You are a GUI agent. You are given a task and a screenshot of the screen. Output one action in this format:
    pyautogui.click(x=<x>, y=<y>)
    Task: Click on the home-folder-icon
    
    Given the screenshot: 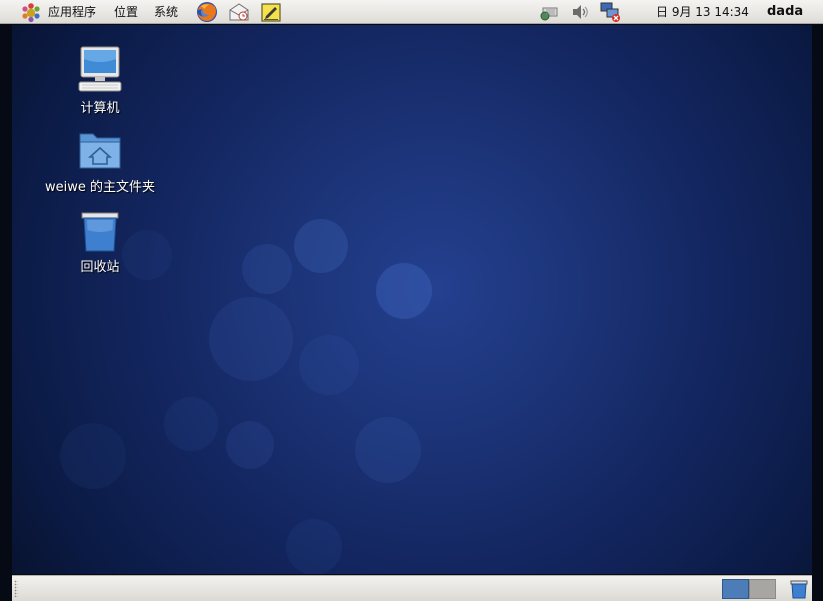 What is the action you would take?
    pyautogui.click(x=100, y=151)
    